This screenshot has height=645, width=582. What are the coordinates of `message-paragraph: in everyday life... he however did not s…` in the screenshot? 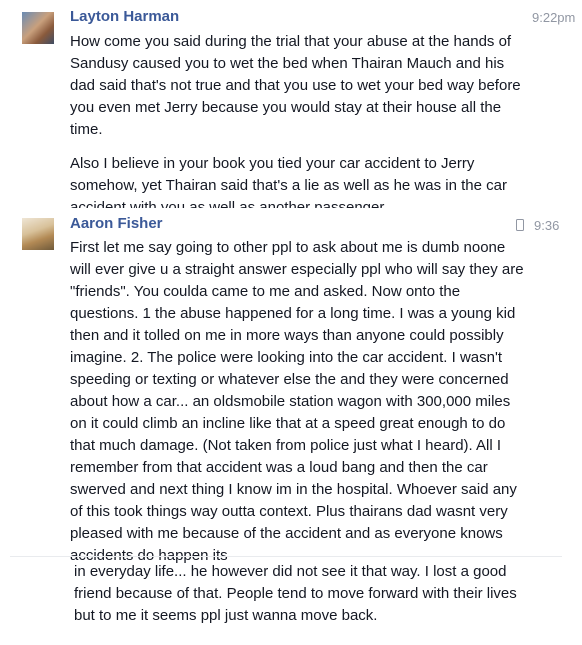 It's located at (295, 593).